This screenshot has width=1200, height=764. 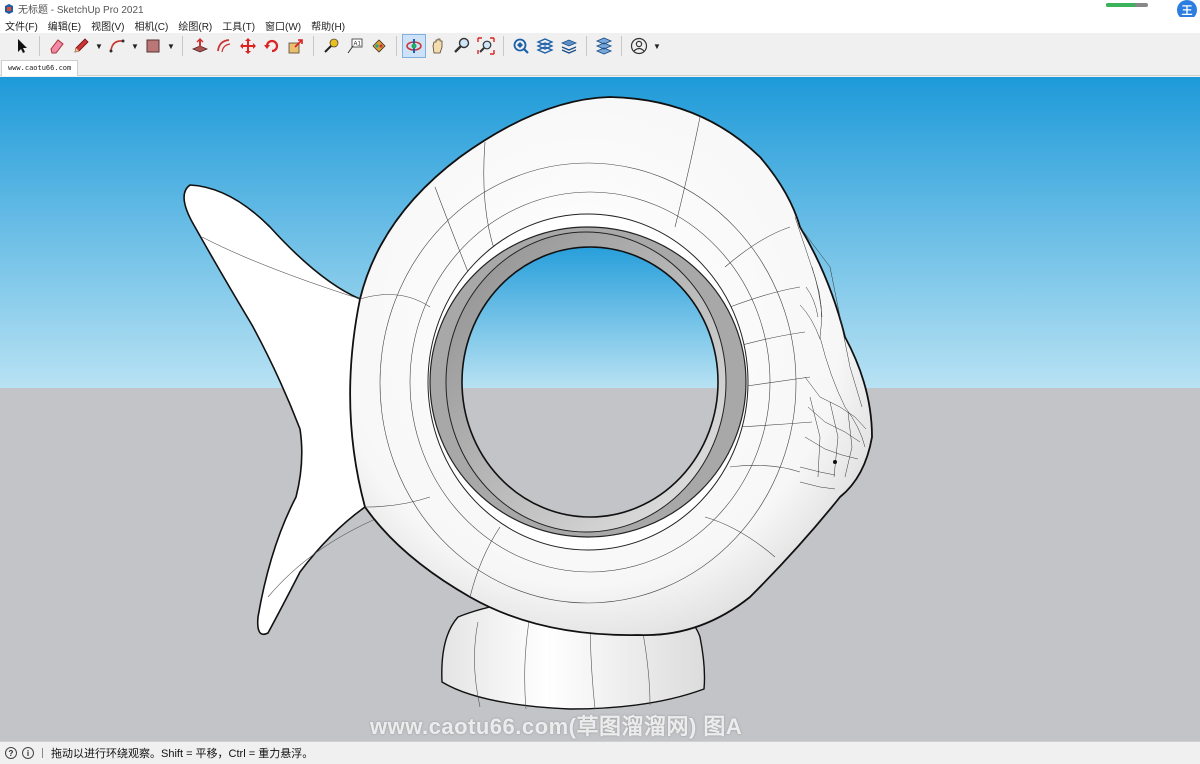 I want to click on zoom-tool-button, so click(x=462, y=46).